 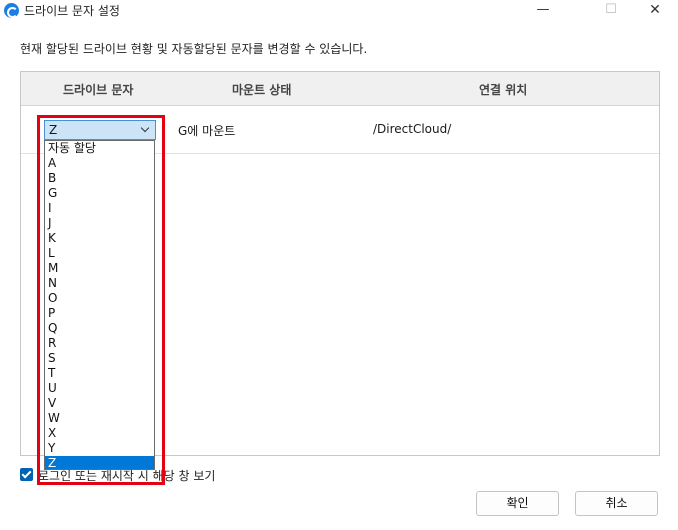 What do you see at coordinates (207, 131) in the screenshot?
I see `mount-status-cell: G에 마운트` at bounding box center [207, 131].